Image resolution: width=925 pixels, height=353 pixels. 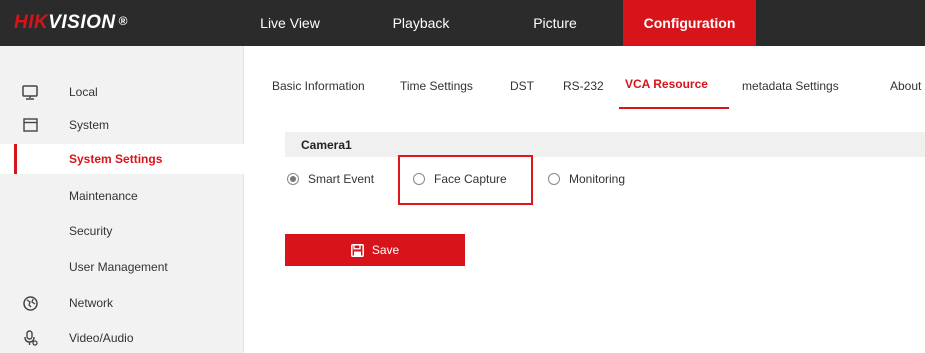 I want to click on tab-rs-232: RS-232, so click(x=583, y=86).